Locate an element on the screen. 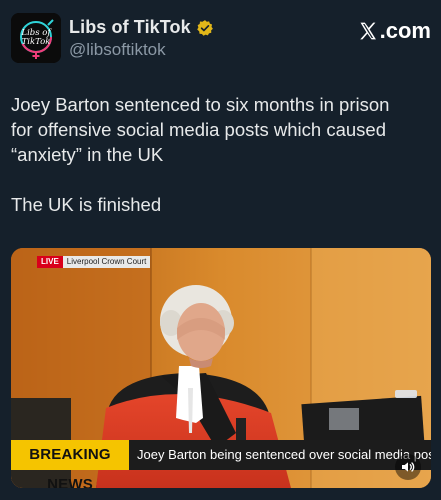  volume-icon is located at coordinates (408, 467).